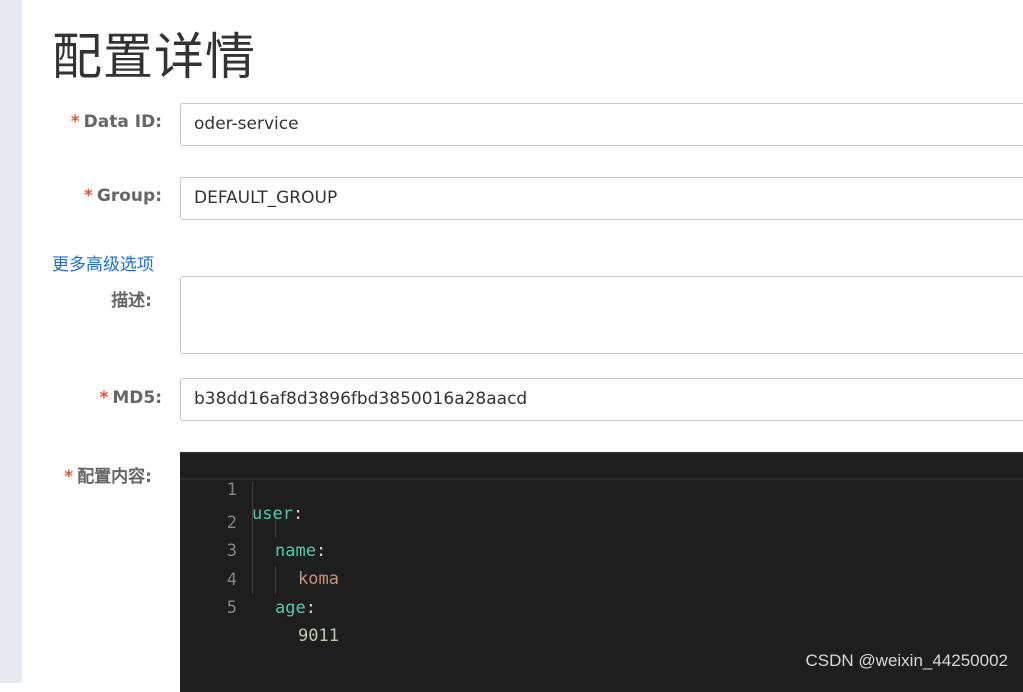 Image resolution: width=1023 pixels, height=692 pixels. I want to click on editor-line: 1 user:, so click(601, 488).